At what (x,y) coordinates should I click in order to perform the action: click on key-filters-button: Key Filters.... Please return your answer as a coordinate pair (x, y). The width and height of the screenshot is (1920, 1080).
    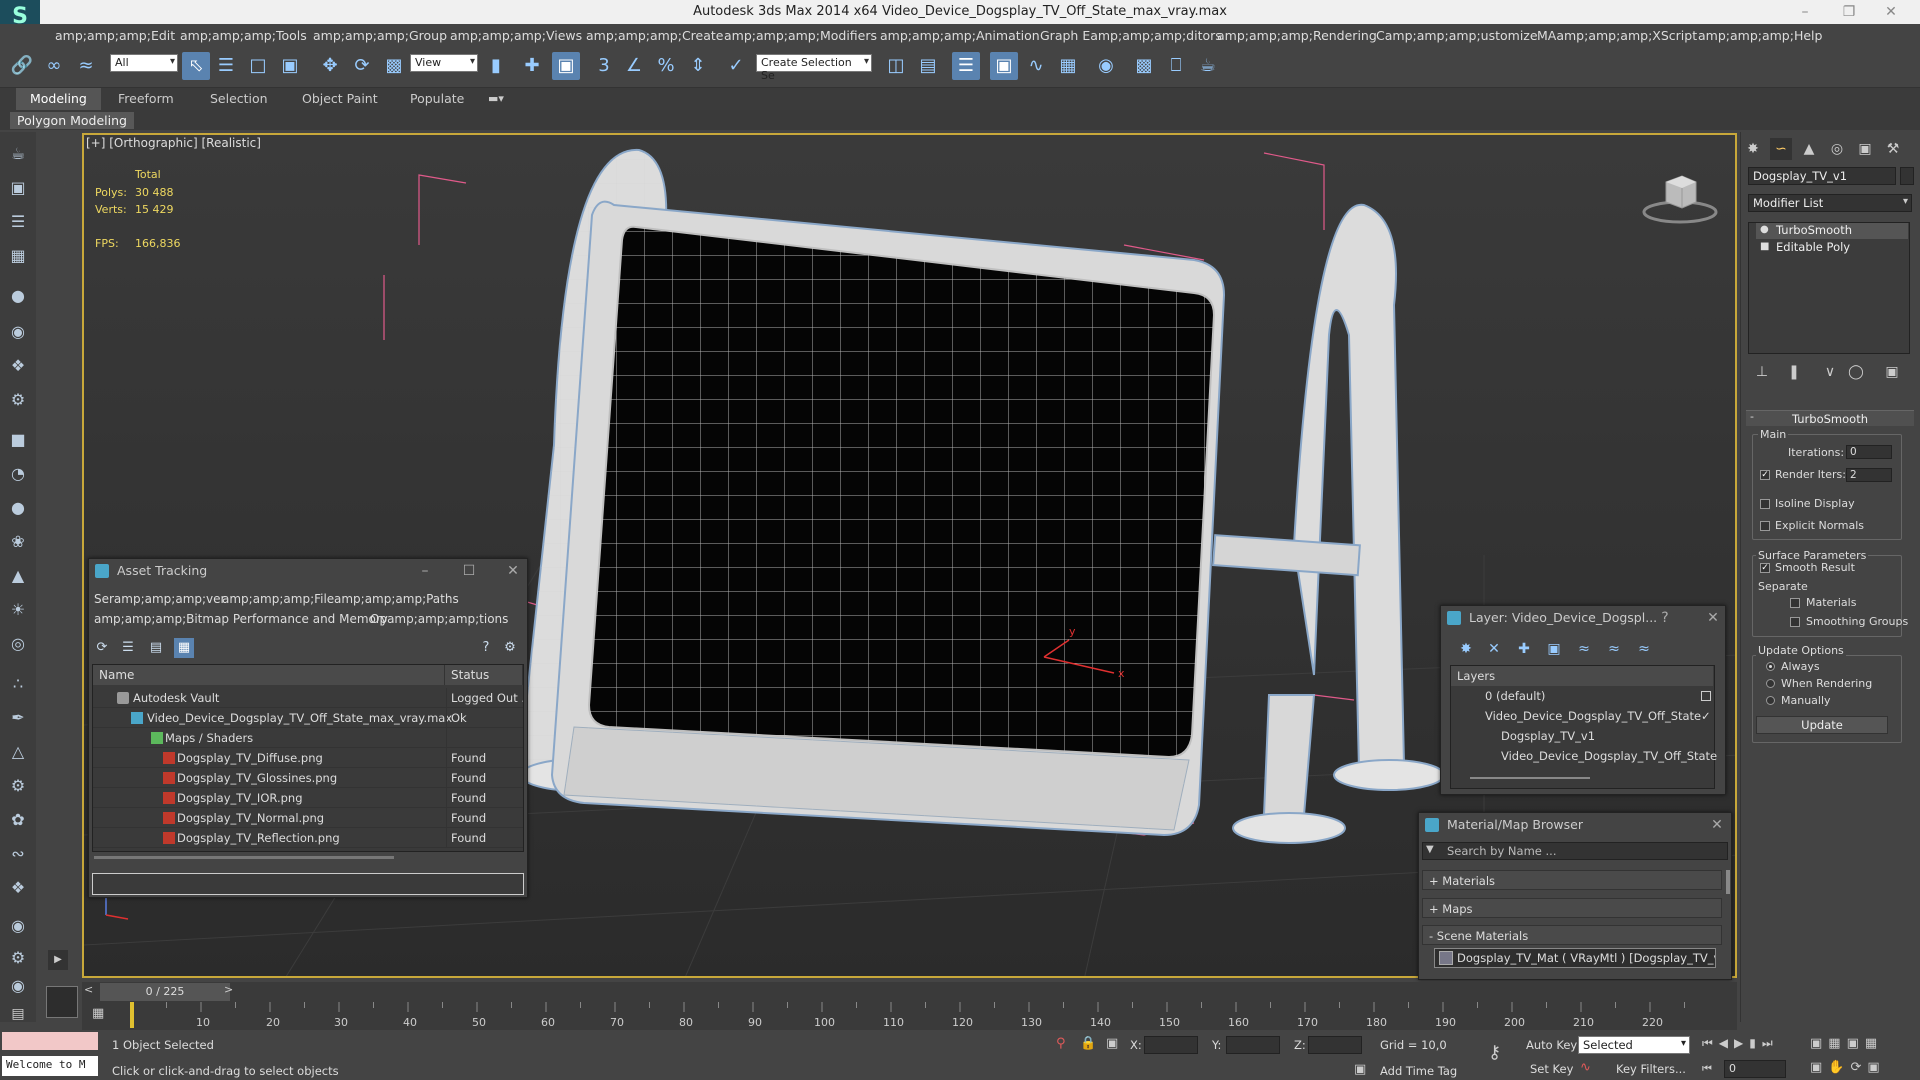
    Looking at the image, I should click on (1651, 1069).